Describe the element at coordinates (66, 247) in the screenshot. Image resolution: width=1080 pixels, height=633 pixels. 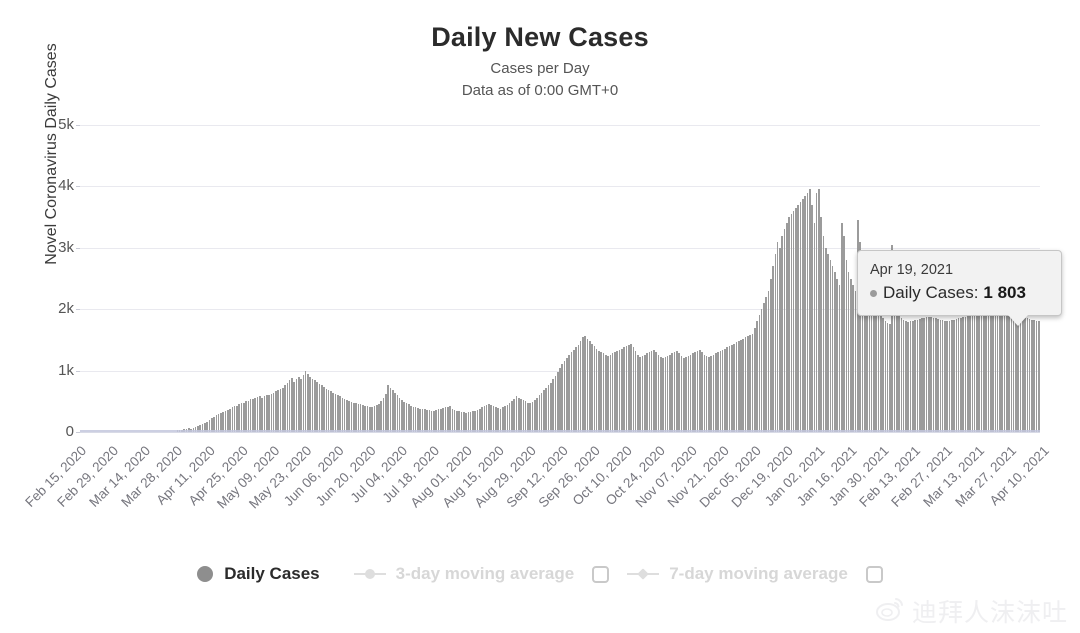
I see `y-axis-tick-label: 3k` at that location.